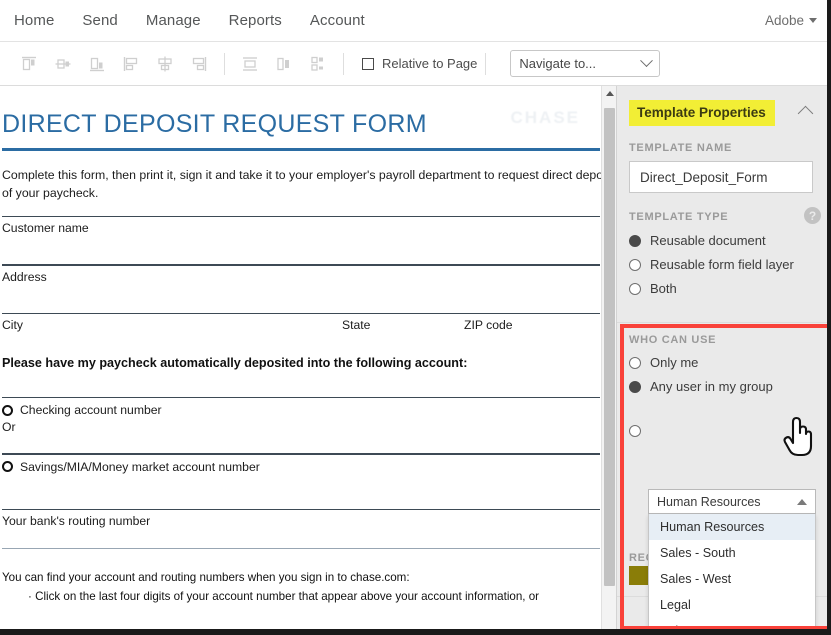 The height and width of the screenshot is (635, 831). I want to click on dropdown-option-human-resources: Human Resources, so click(732, 527).